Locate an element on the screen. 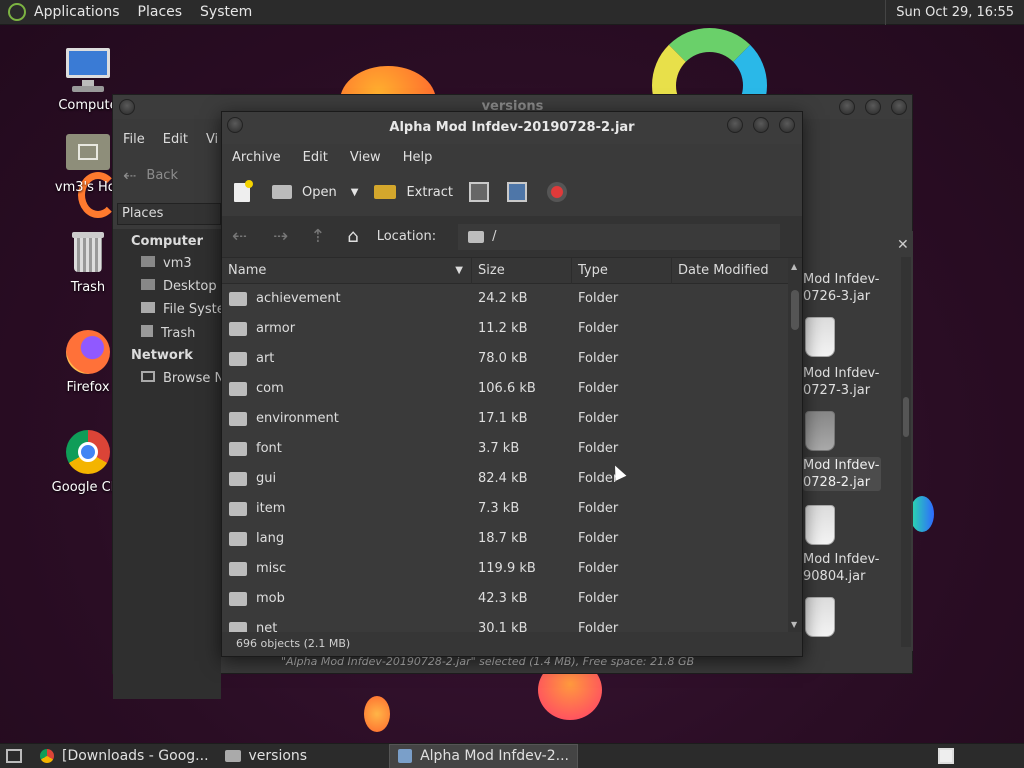 The image size is (1024, 768). add-folder-button is located at coordinates (517, 192).